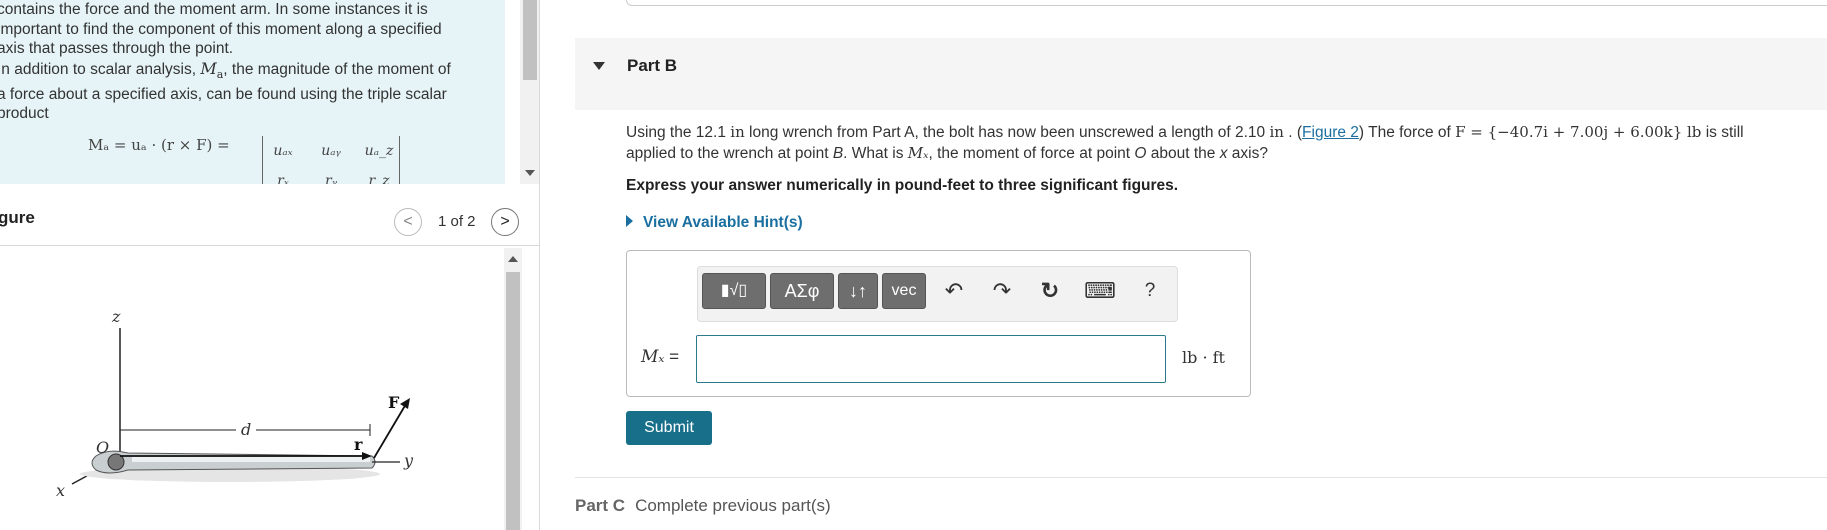  What do you see at coordinates (1050, 291) in the screenshot?
I see `reset-icon: ↻` at bounding box center [1050, 291].